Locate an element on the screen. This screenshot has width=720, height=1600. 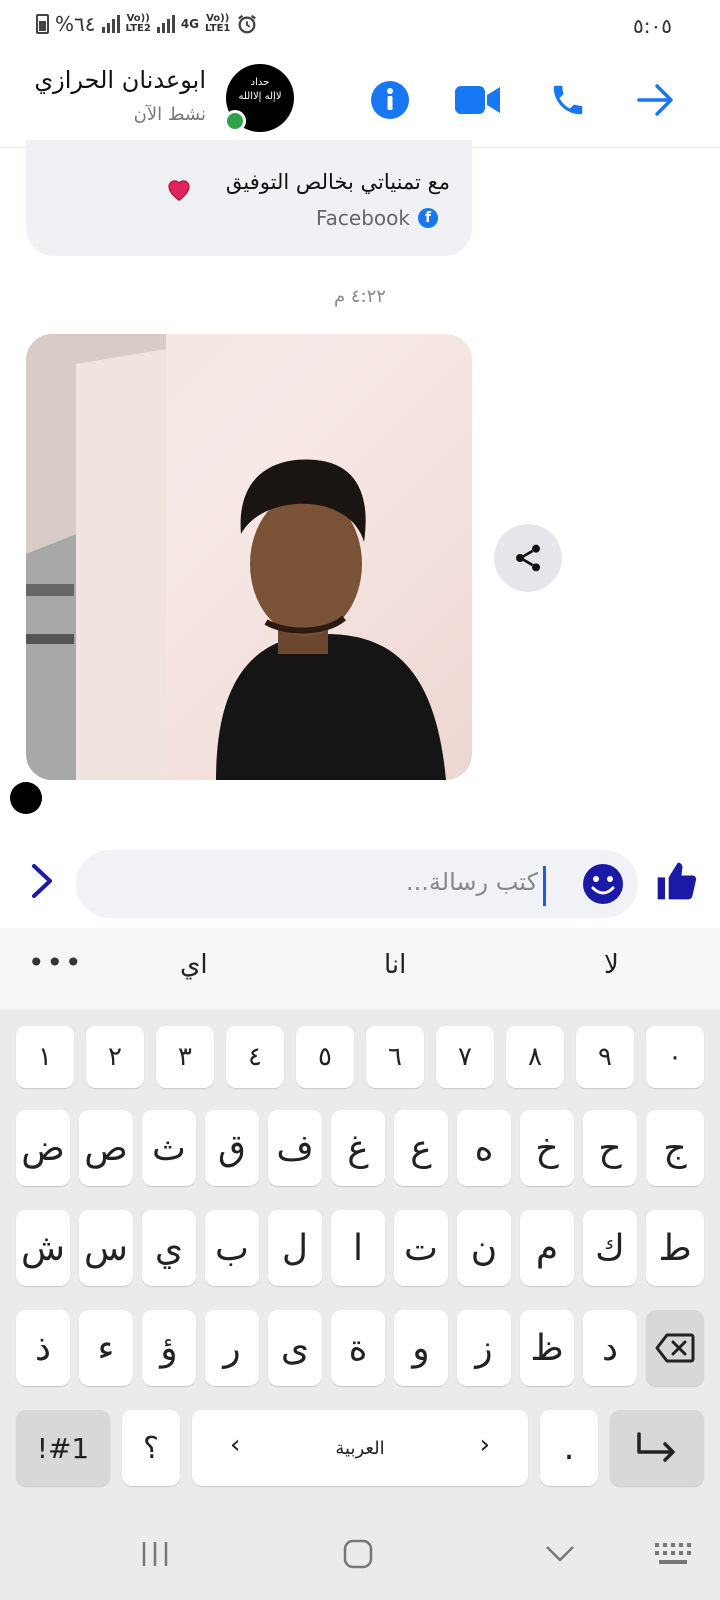
phone-call-button is located at coordinates (568, 100).